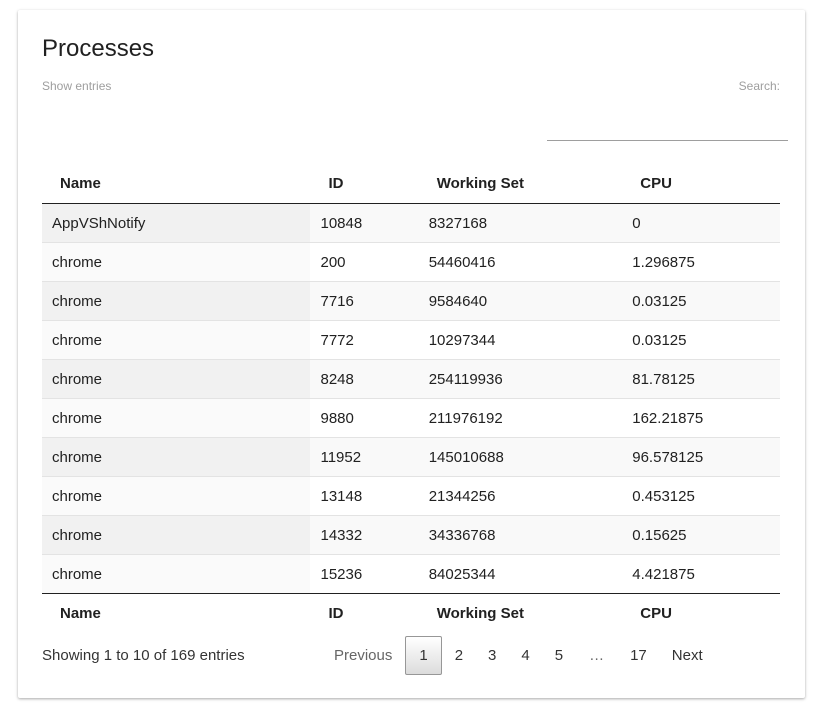 The image size is (822, 710). Describe the element at coordinates (520, 340) in the screenshot. I see `cell-working-set: 10297344` at that location.